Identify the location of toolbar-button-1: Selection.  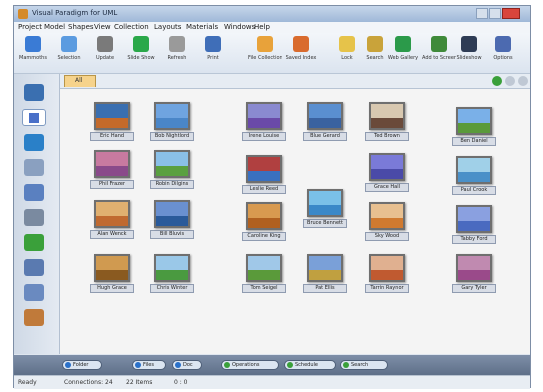
(69, 53).